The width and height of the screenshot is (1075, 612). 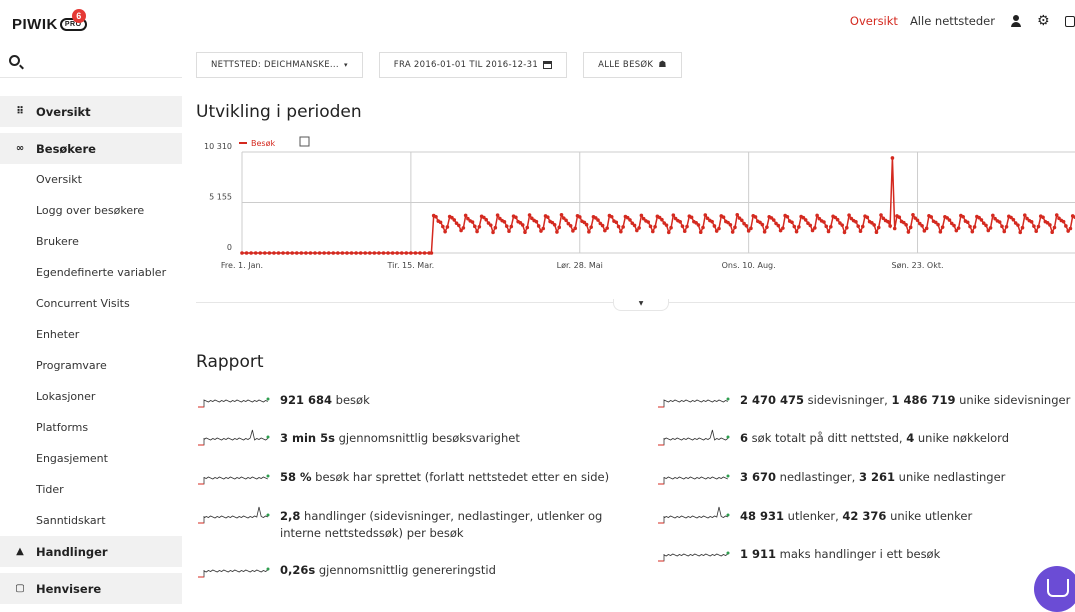 I want to click on top-nav: Oversikt Alle nettsteder ⚙, so click(x=956, y=21).